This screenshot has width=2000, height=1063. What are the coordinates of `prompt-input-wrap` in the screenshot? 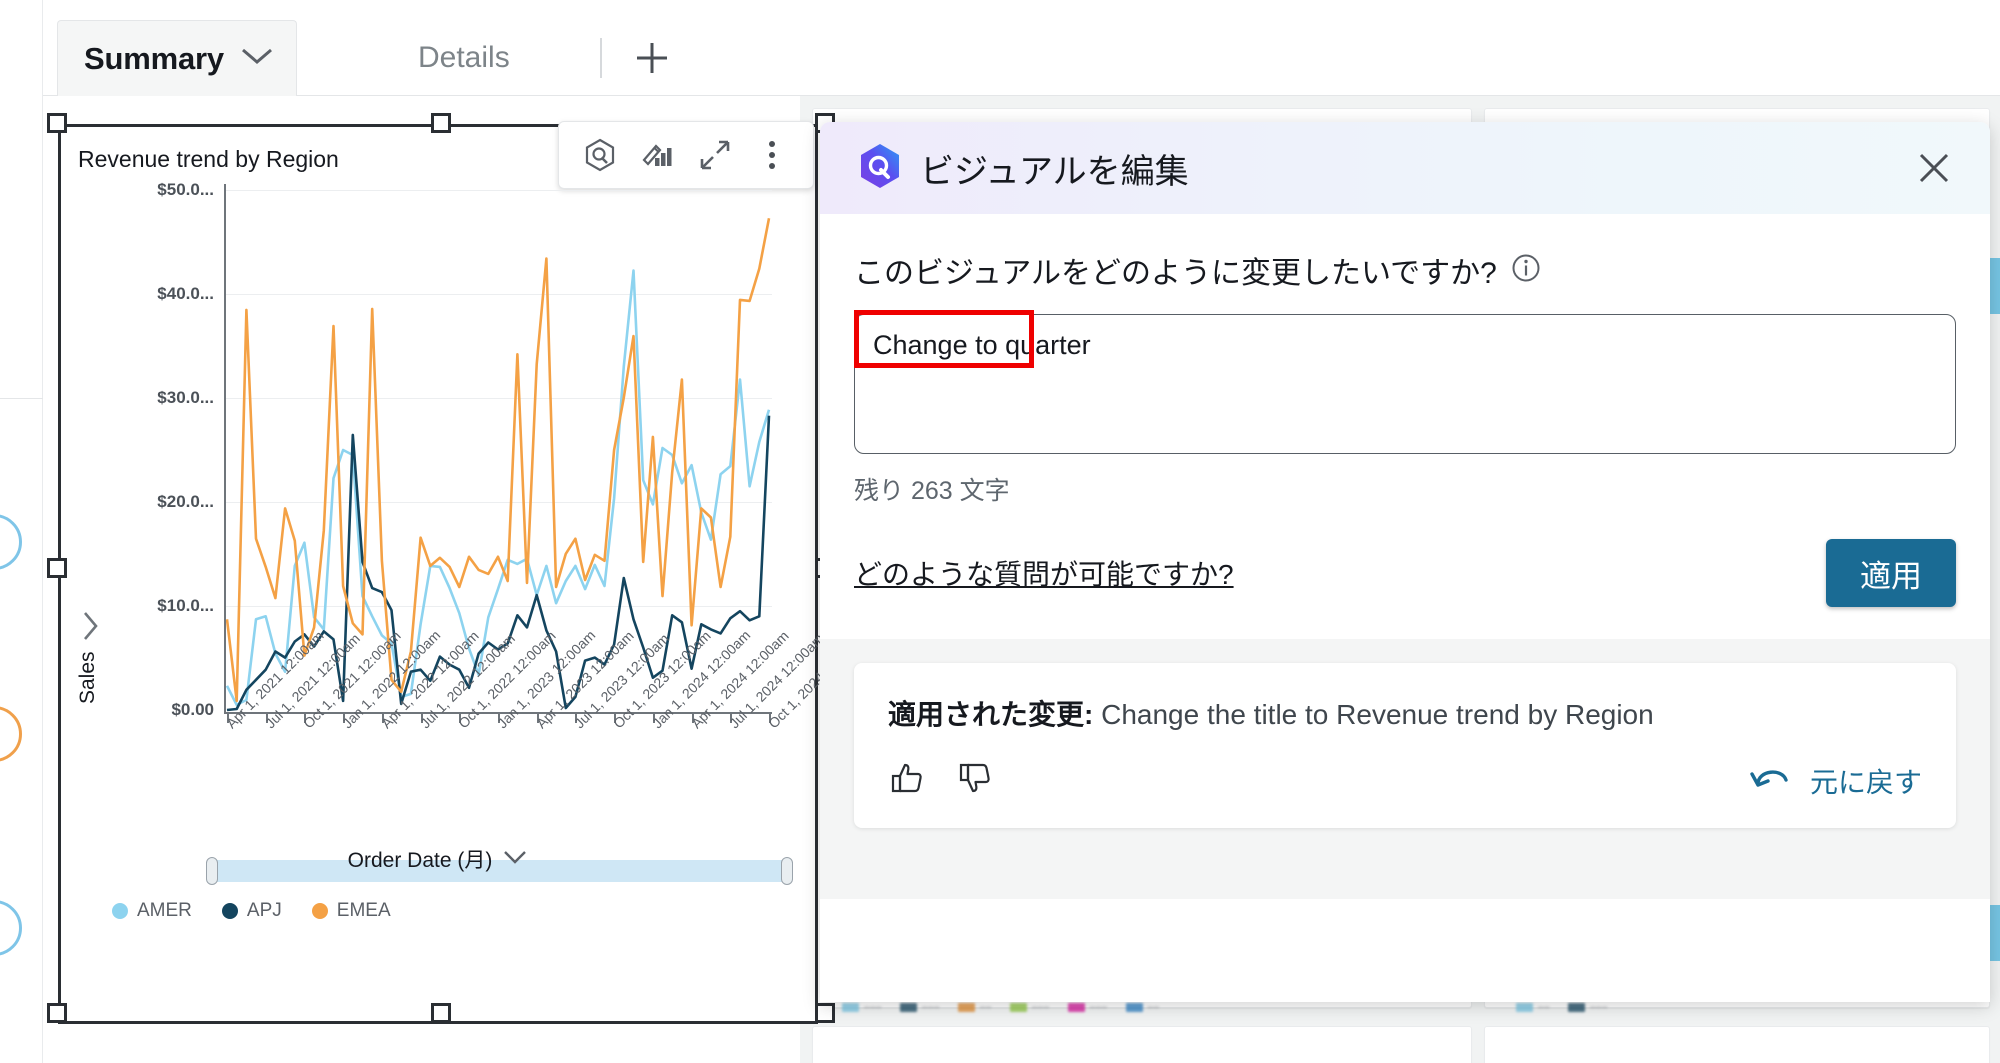 It's located at (1405, 384).